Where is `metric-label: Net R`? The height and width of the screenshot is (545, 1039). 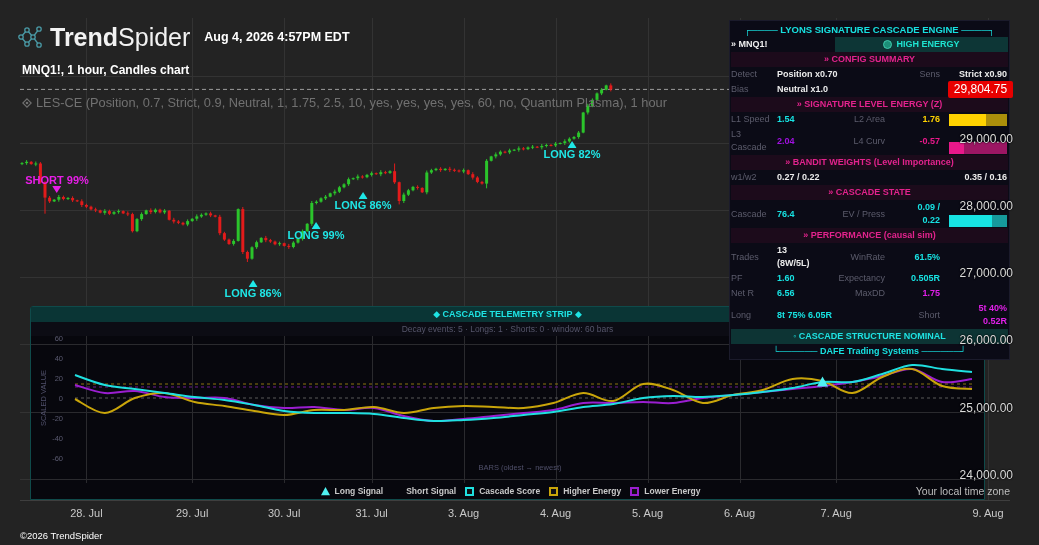 metric-label: Net R is located at coordinates (742, 293).